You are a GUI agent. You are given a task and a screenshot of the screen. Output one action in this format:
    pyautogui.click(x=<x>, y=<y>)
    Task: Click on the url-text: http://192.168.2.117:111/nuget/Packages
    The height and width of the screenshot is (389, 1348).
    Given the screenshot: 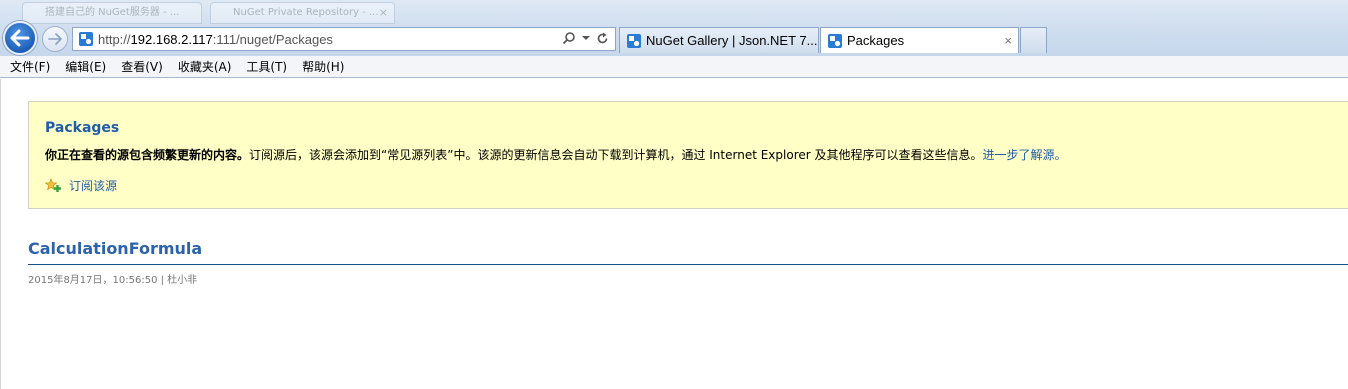 What is the action you would take?
    pyautogui.click(x=215, y=39)
    